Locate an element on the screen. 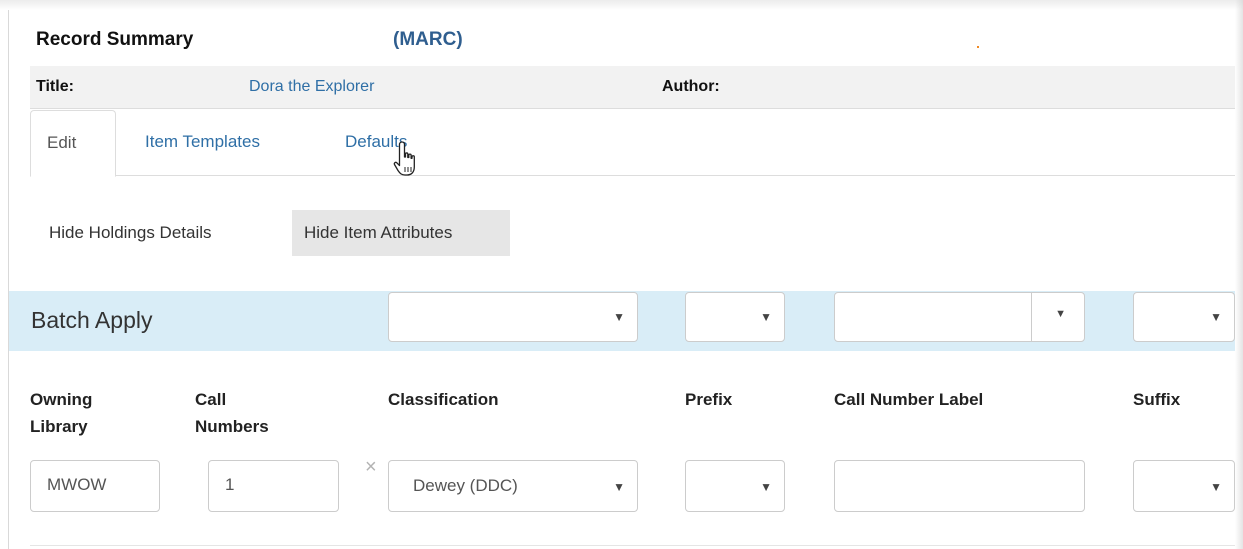 The width and height of the screenshot is (1243, 549). record-summary-heading: Record Summary is located at coordinates (115, 39).